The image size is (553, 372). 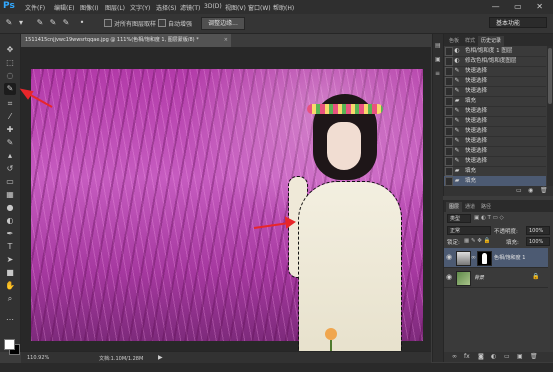 I want to click on zoom-level: 110.92%, so click(x=38, y=358).